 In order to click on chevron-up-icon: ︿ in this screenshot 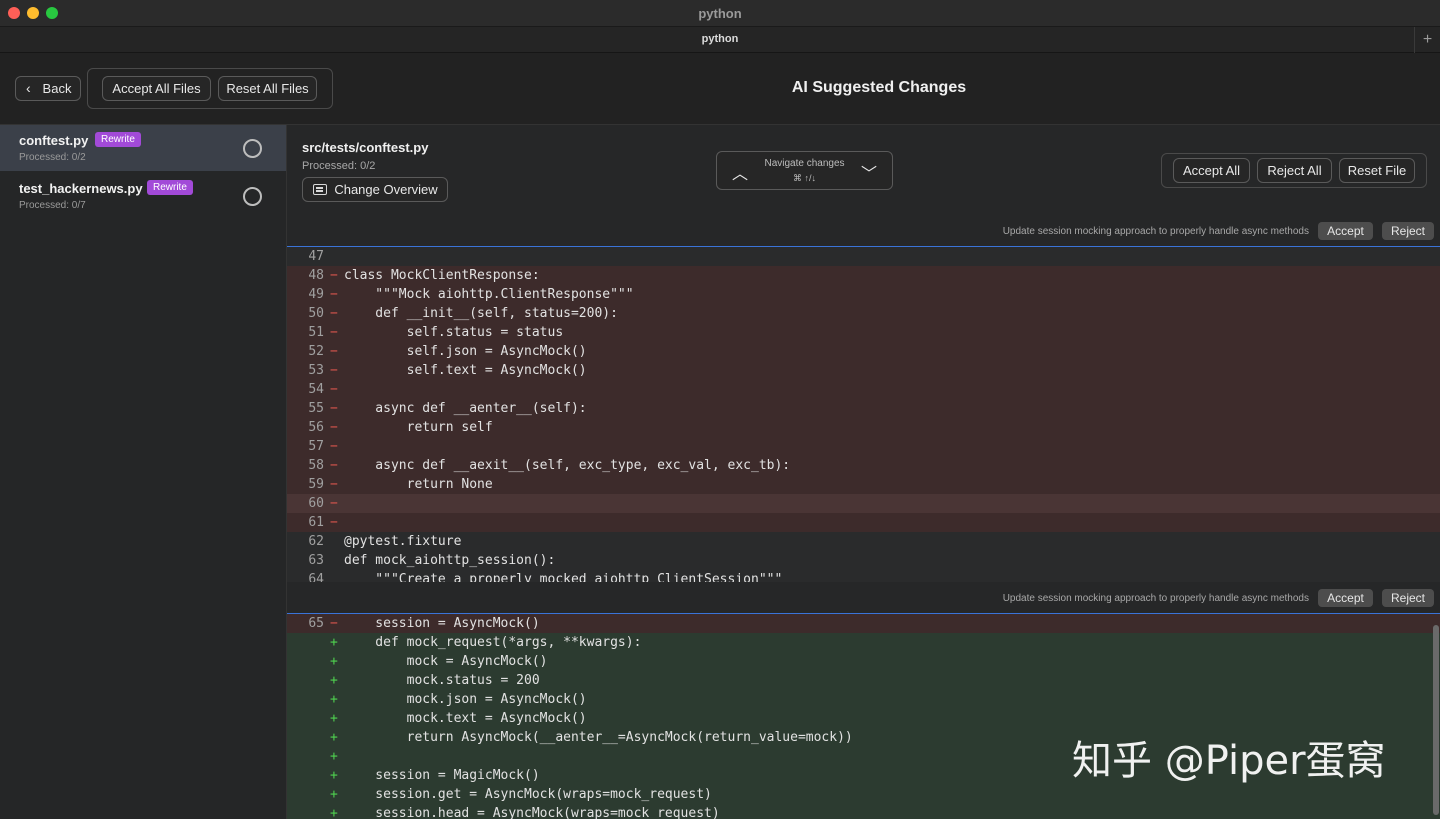, I will do `click(740, 172)`.